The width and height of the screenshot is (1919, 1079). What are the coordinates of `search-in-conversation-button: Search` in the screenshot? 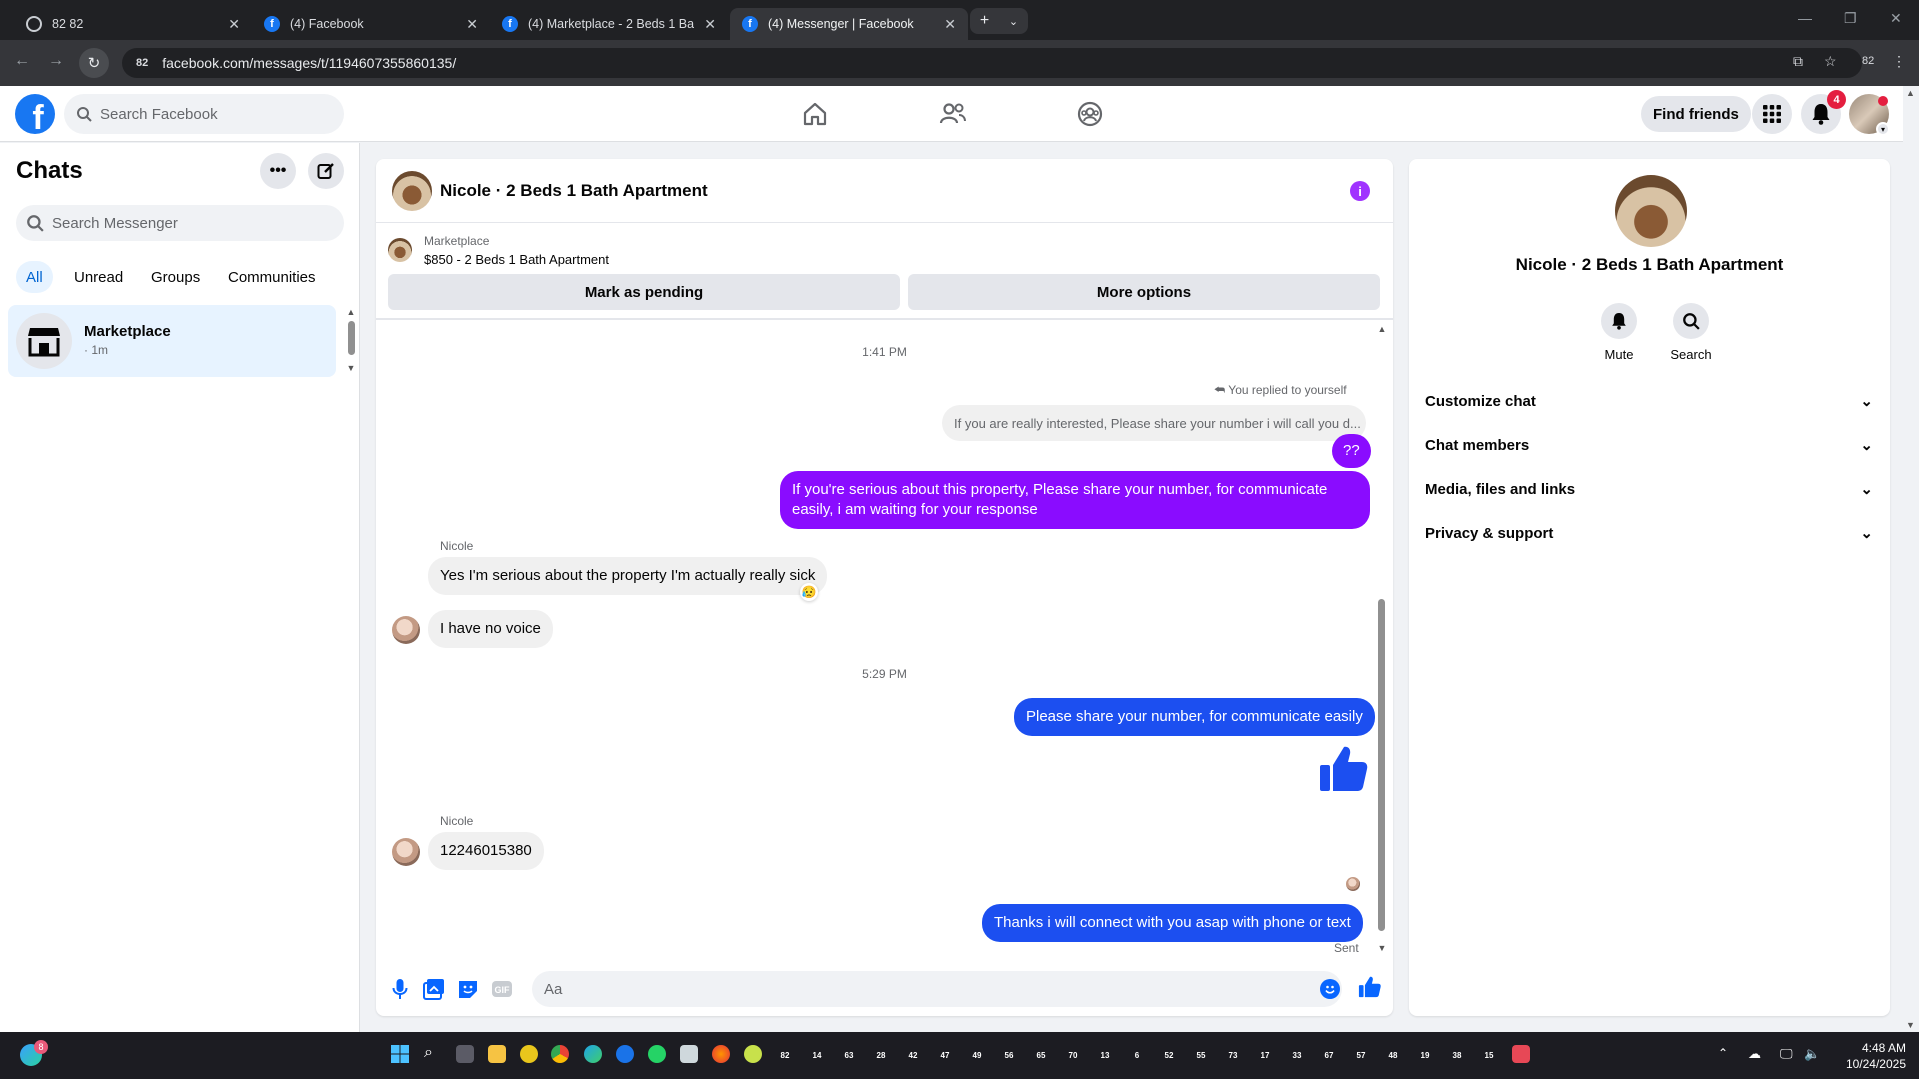 It's located at (1691, 332).